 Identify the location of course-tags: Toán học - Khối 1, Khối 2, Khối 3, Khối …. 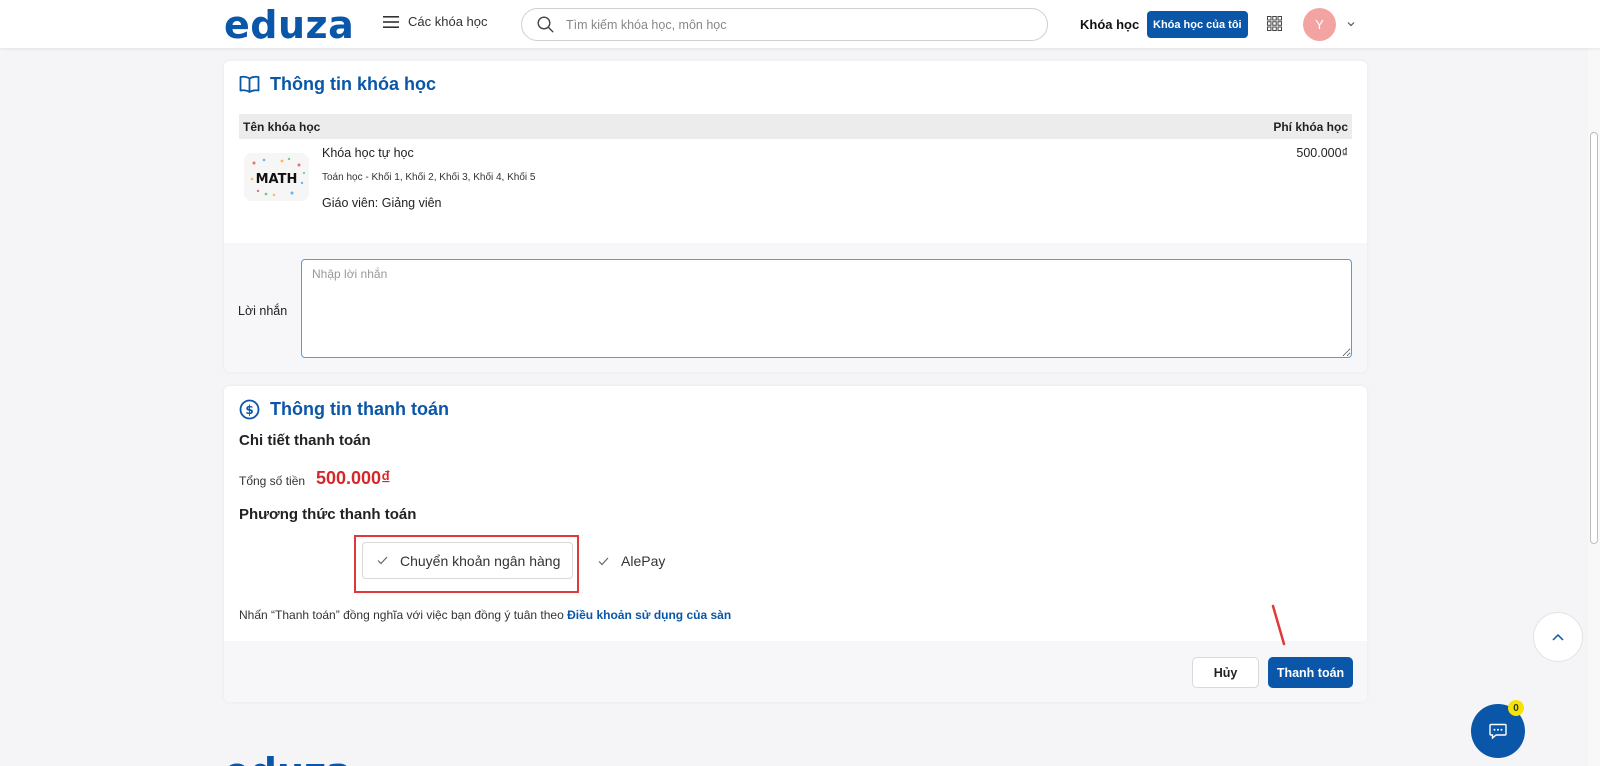
(429, 177).